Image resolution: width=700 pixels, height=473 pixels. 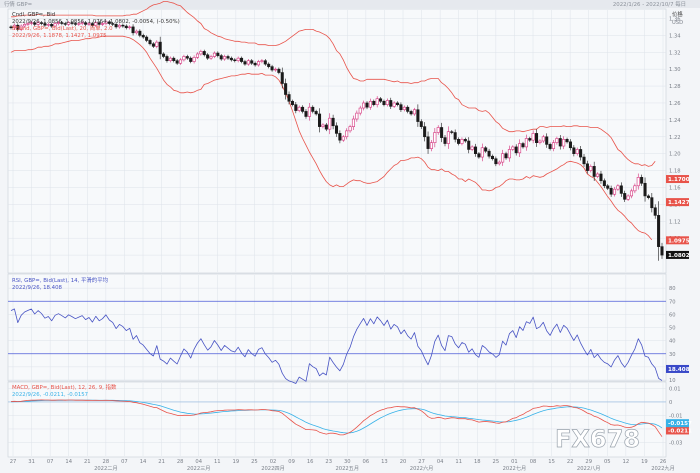 I want to click on macd-tick-label-4: -0.03, so click(x=675, y=443).